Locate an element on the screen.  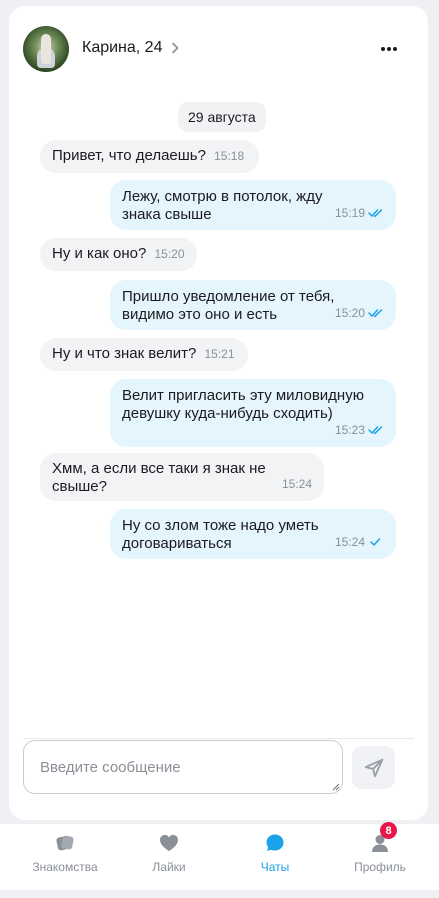
person-icon: 8 is located at coordinates (383, 838).